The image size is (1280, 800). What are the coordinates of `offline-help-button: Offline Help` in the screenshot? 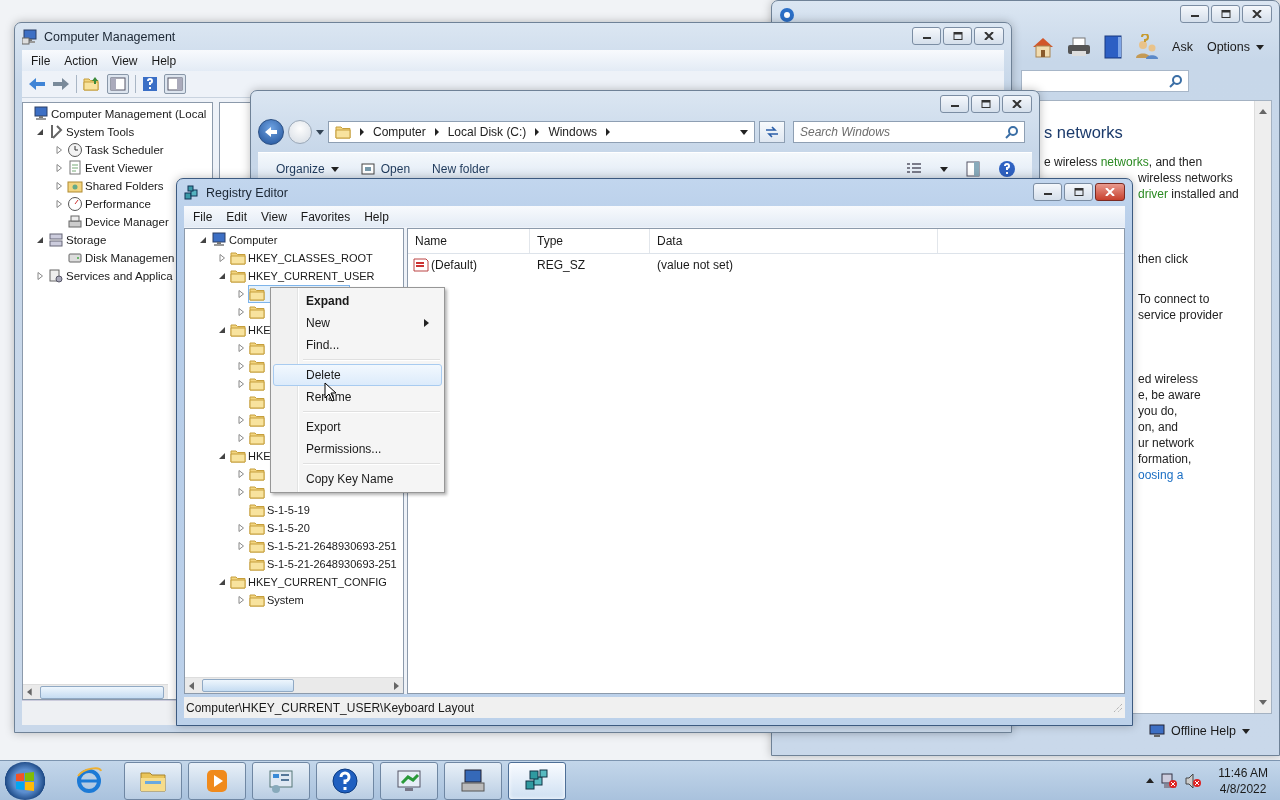 It's located at (1199, 731).